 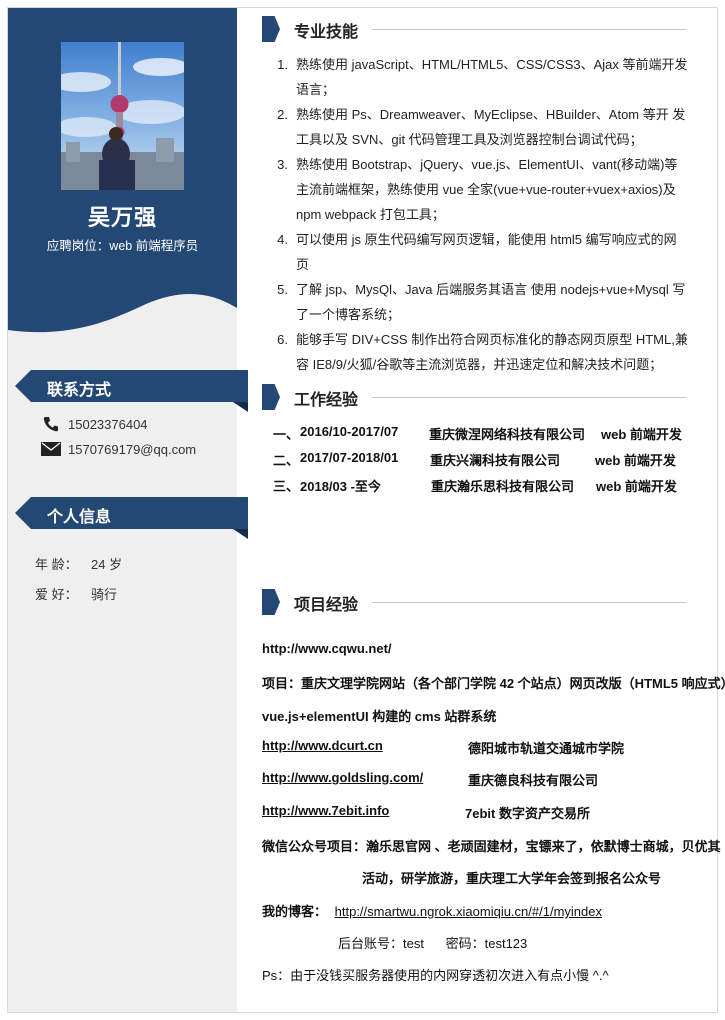 I want to click on info-row-hobby: 爱 好： 骑行, so click(x=76, y=593).